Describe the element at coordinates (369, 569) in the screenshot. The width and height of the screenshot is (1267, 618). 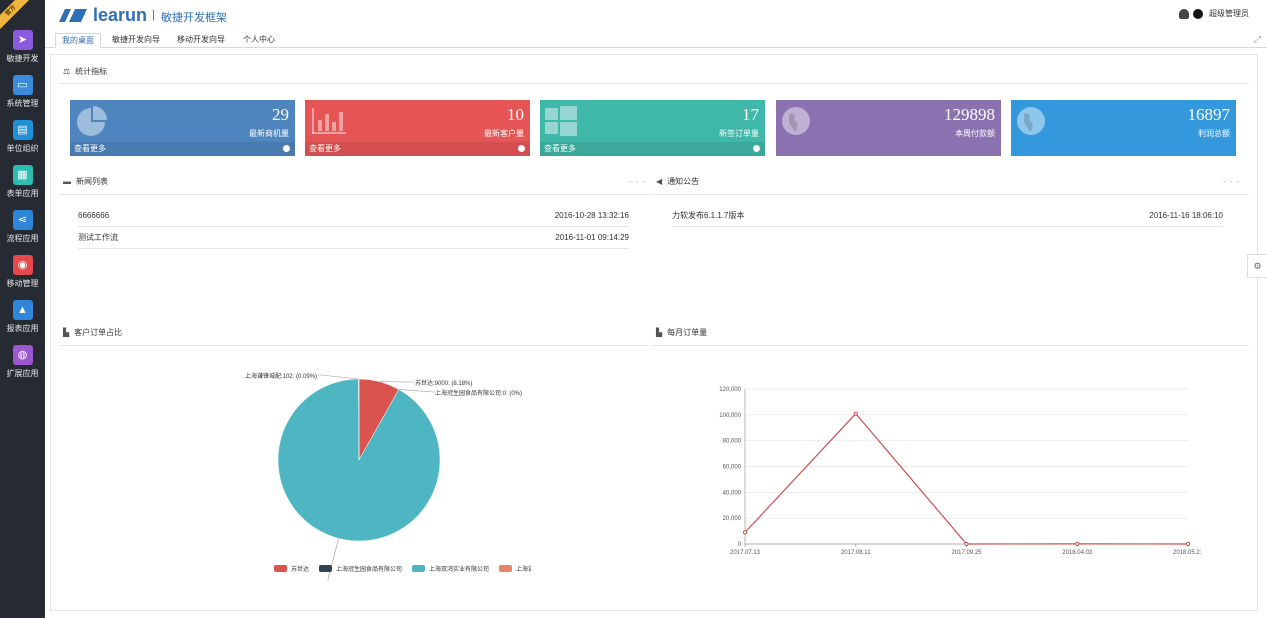
I see `legend-label: 上海冠生园食品有限公司` at that location.